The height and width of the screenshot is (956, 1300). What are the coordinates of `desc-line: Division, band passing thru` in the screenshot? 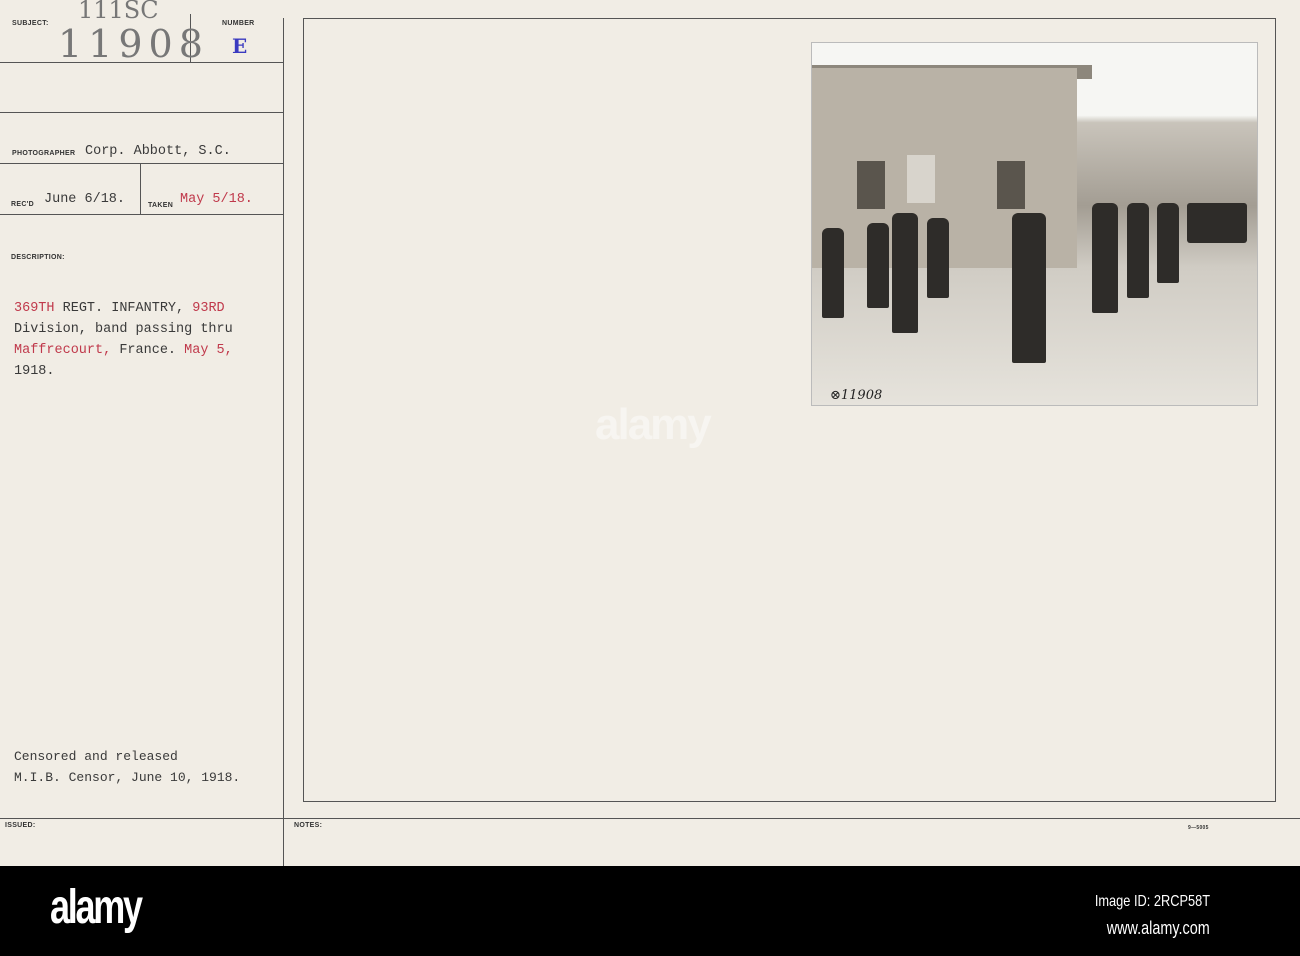 It's located at (123, 329).